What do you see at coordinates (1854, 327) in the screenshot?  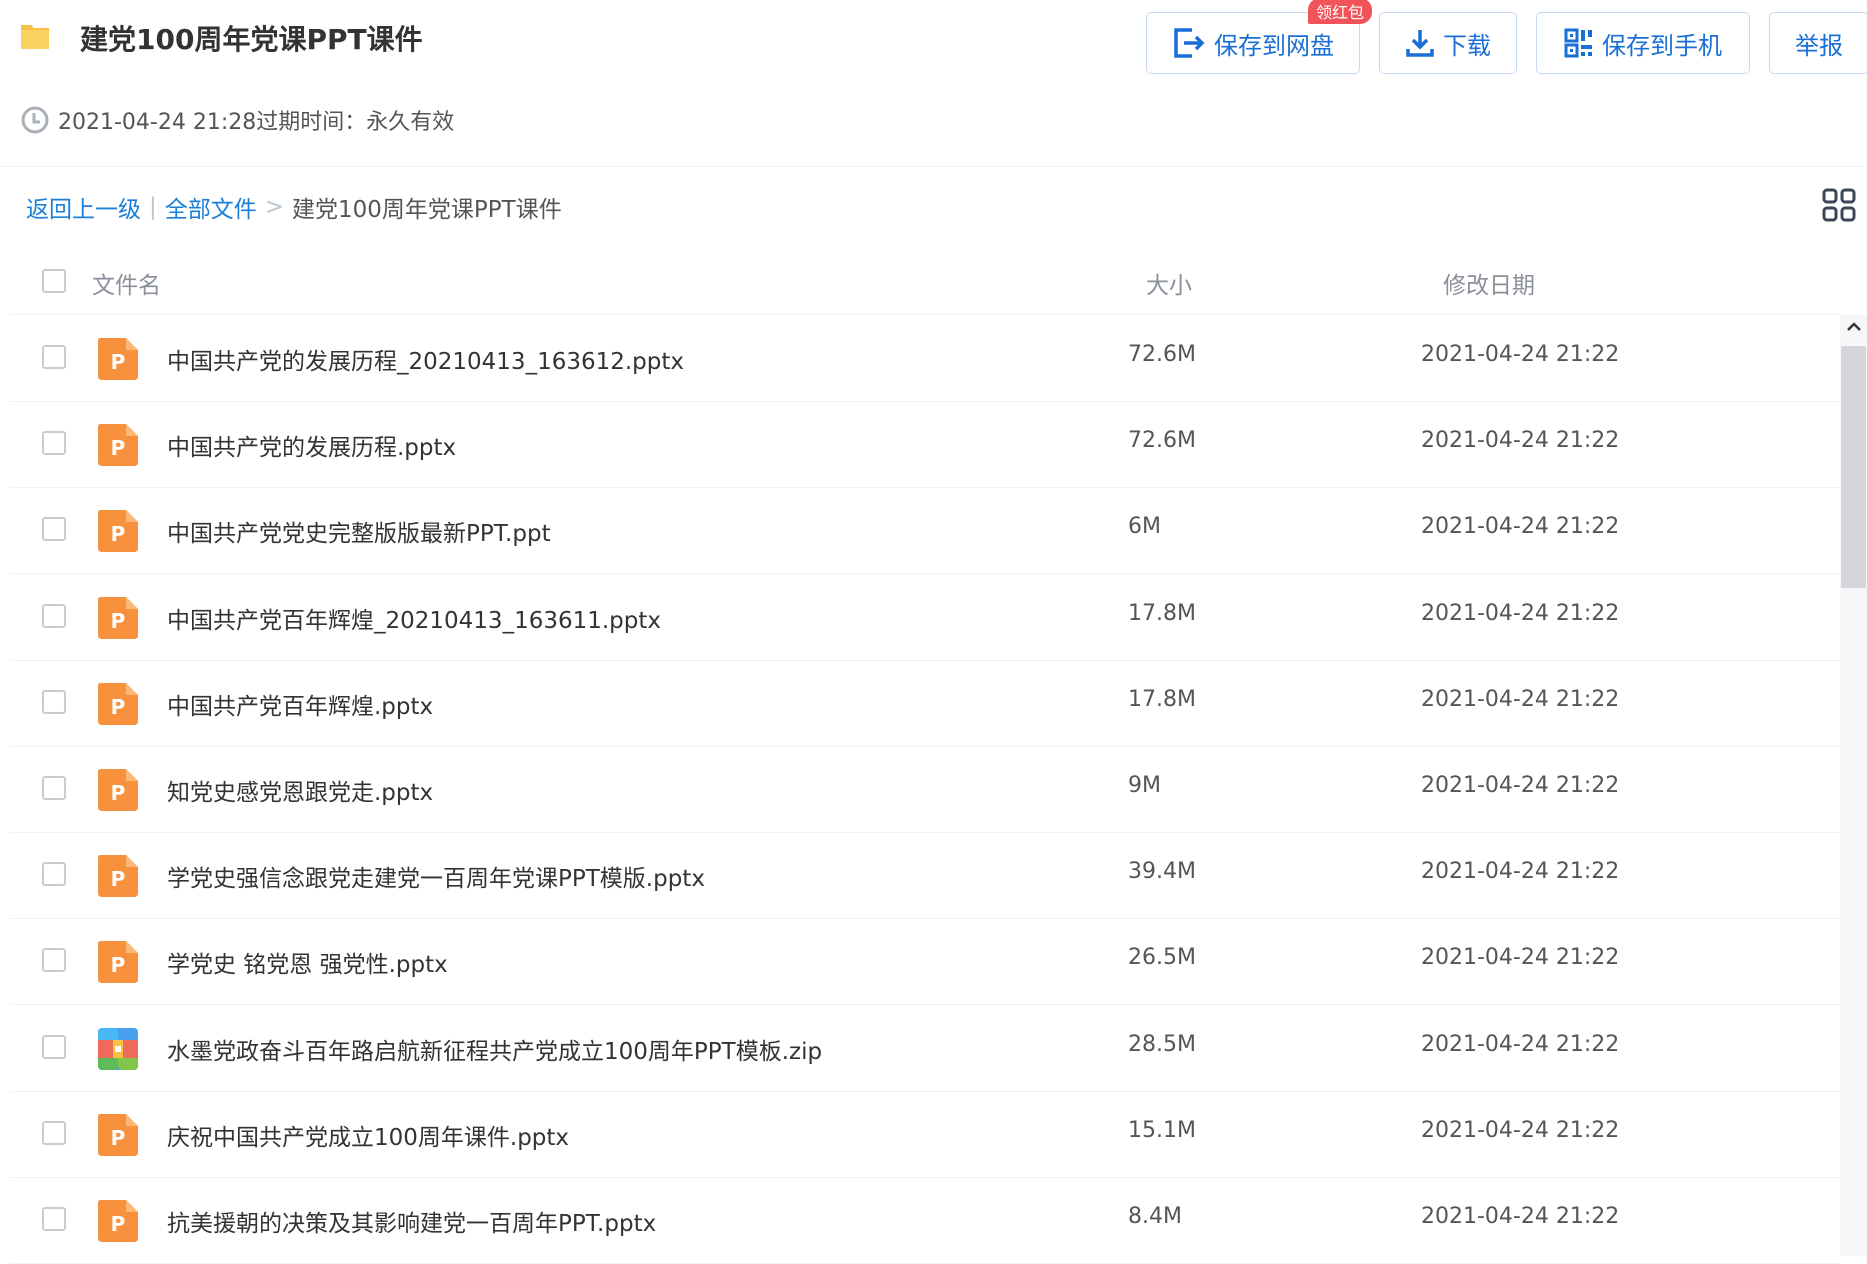 I see `scroll-up-arrow-icon` at bounding box center [1854, 327].